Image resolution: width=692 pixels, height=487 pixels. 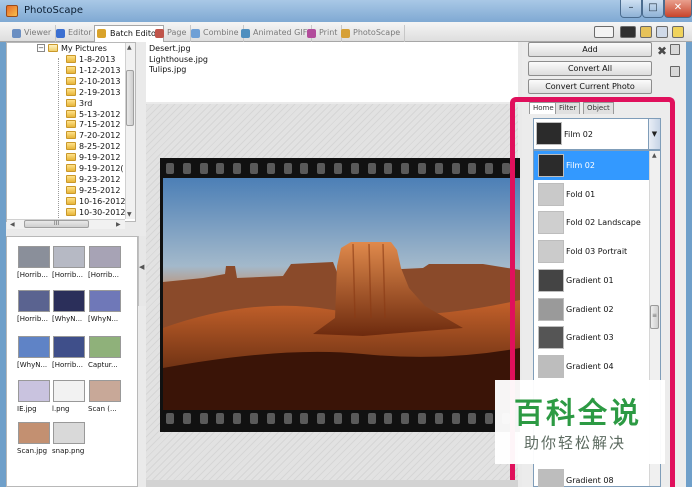 What do you see at coordinates (654, 134) in the screenshot?
I see `chevron-down-icon: ▼` at bounding box center [654, 134].